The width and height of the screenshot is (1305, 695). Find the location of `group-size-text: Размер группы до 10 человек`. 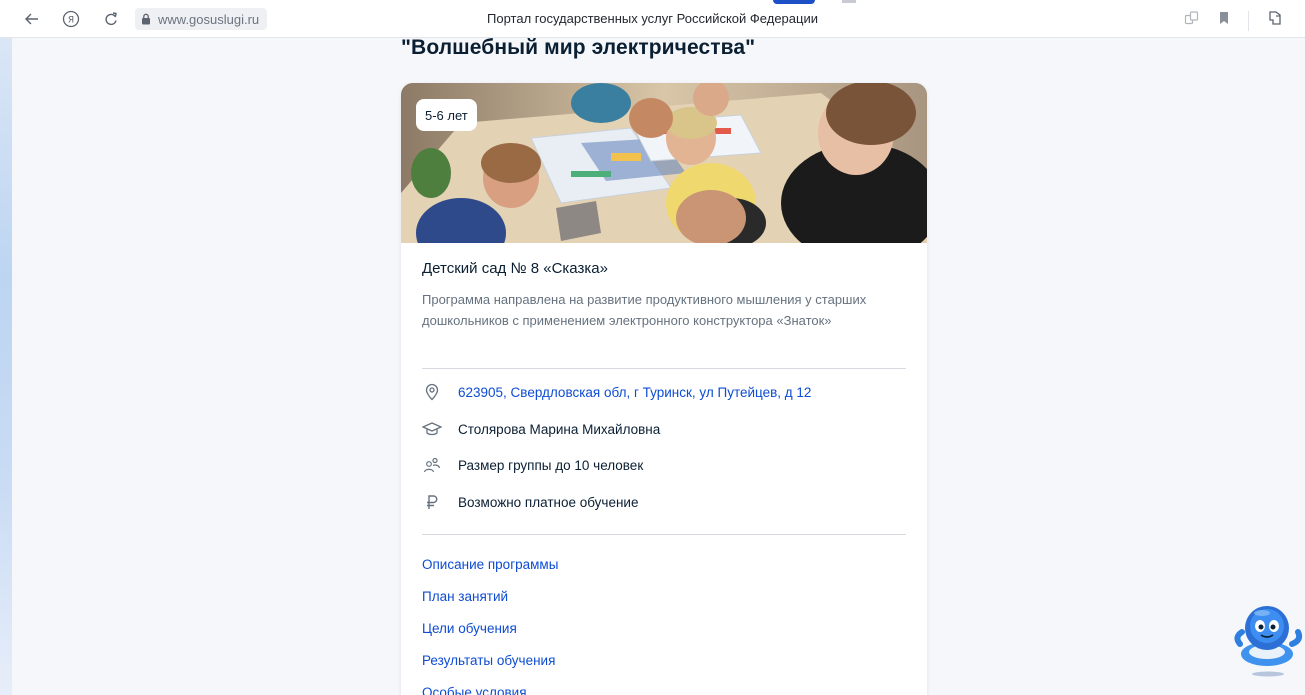

group-size-text: Размер группы до 10 человек is located at coordinates (551, 465).